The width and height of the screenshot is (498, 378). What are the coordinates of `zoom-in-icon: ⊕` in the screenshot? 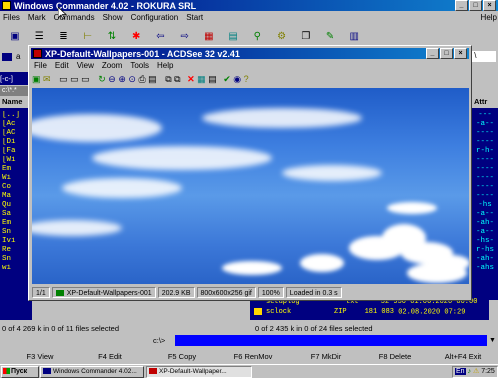 It's located at (122, 79).